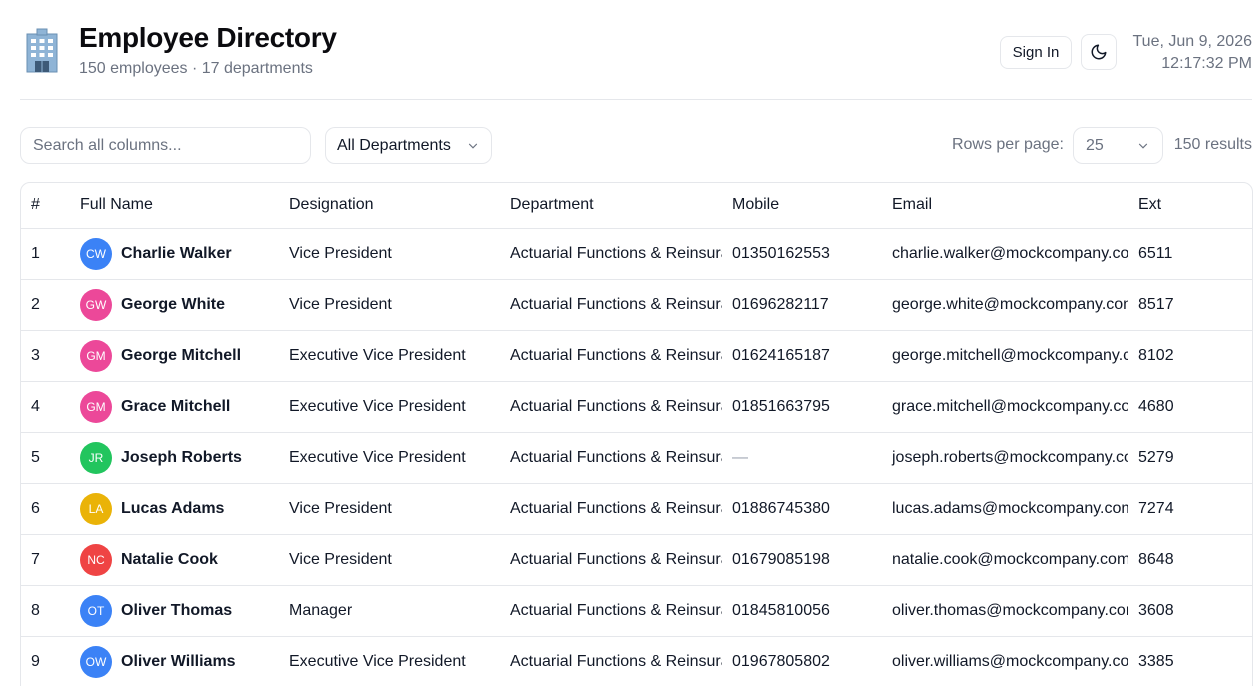 Image resolution: width=1257 pixels, height=686 pixels. I want to click on mobile-cell: 01350162553, so click(802, 254).